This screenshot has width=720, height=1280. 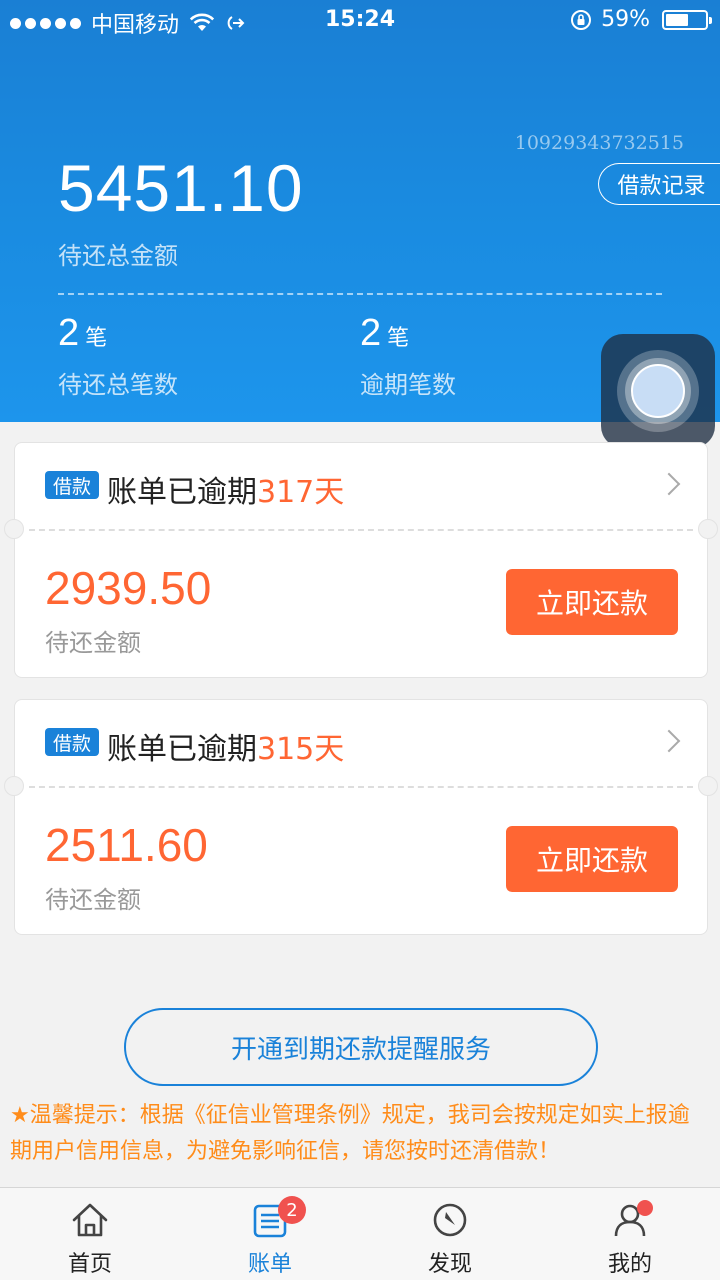 I want to click on tab-home: 首页, so click(x=90, y=1234).